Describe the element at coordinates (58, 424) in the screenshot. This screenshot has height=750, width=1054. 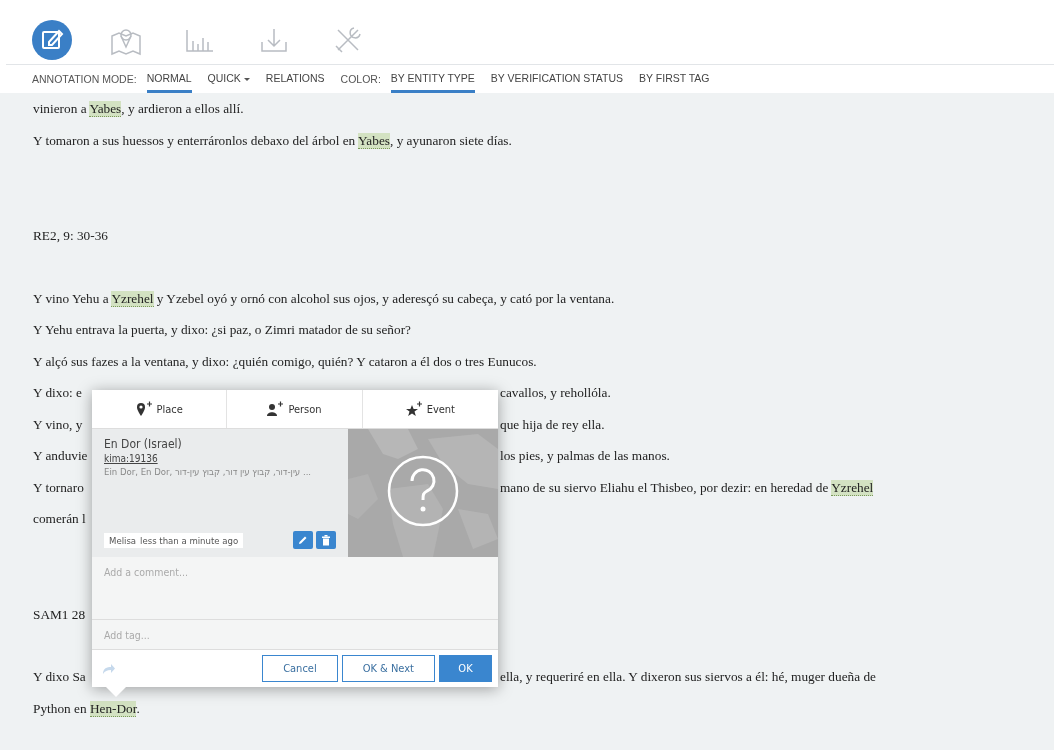
I see `text-line: Y vino, y` at that location.